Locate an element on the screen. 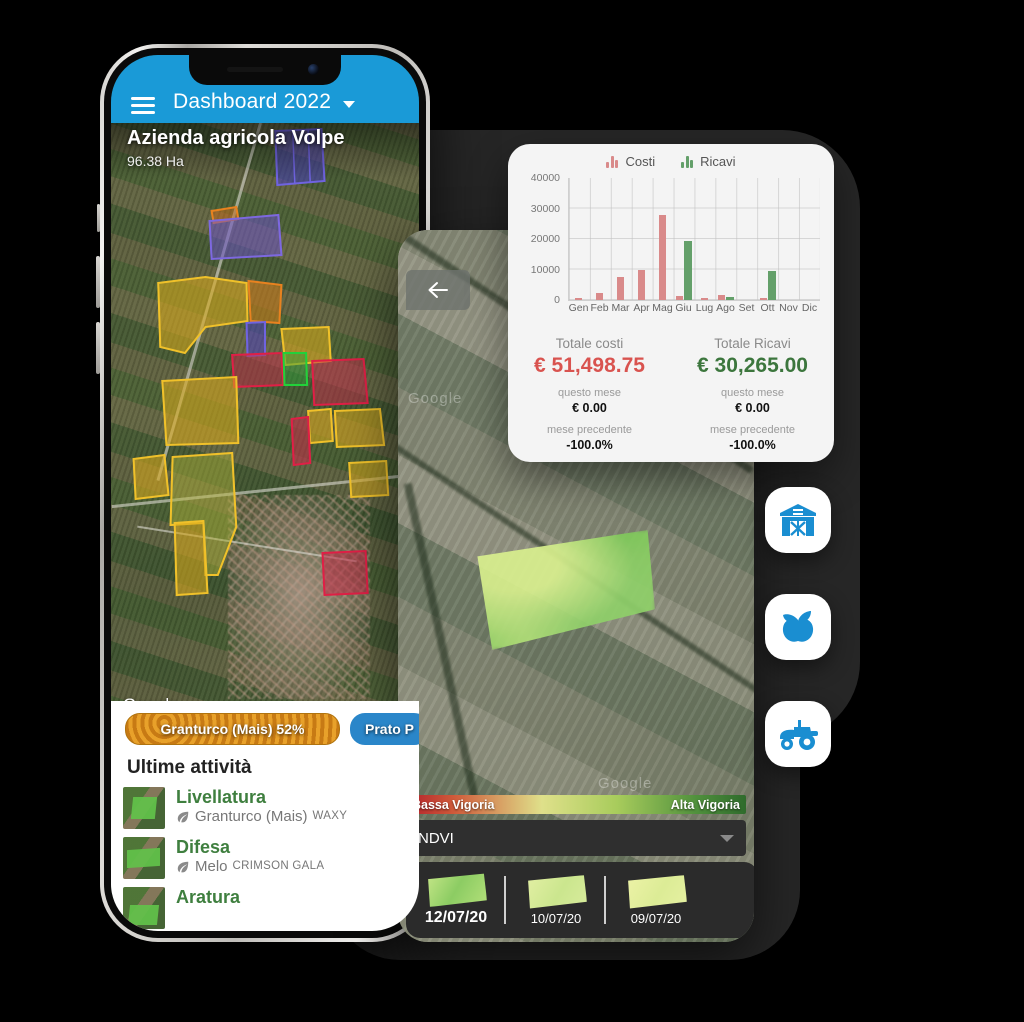 Image resolution: width=1024 pixels, height=1022 pixels. farm-area: 96.38 Ha is located at coordinates (155, 161).